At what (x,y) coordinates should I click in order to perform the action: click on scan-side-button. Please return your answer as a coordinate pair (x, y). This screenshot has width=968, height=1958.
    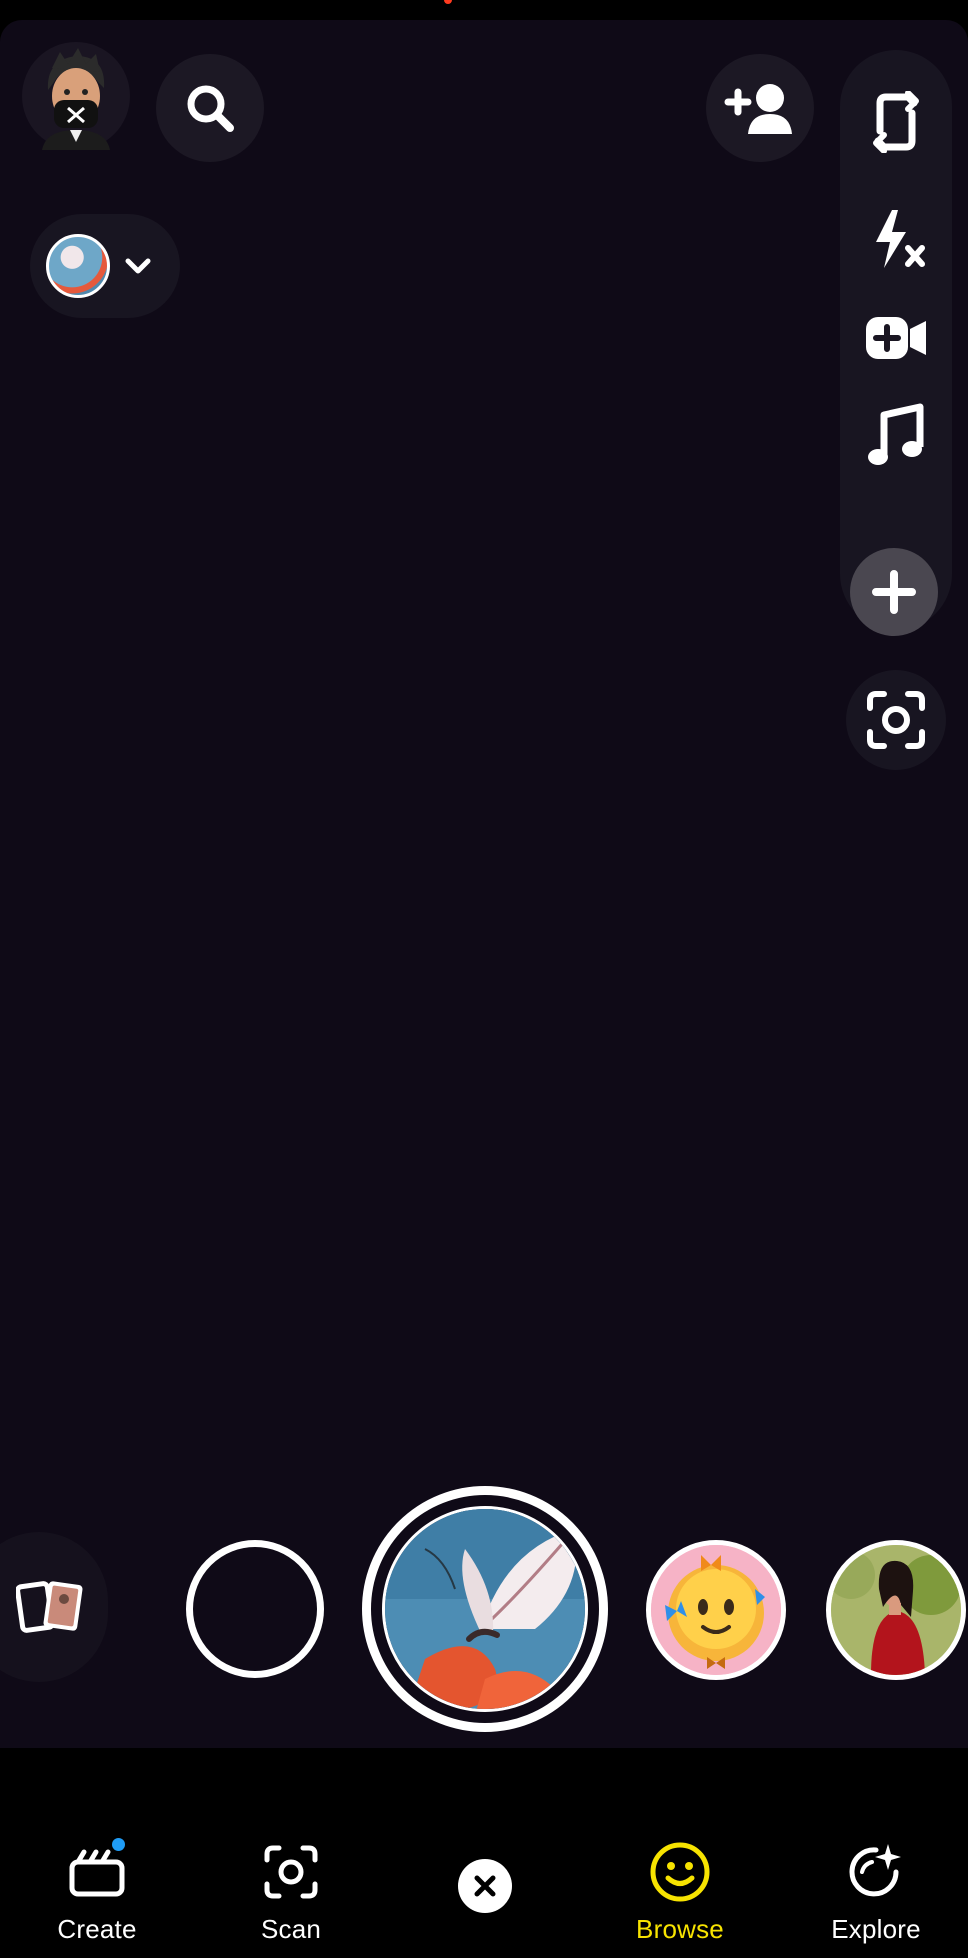
    Looking at the image, I should click on (896, 720).